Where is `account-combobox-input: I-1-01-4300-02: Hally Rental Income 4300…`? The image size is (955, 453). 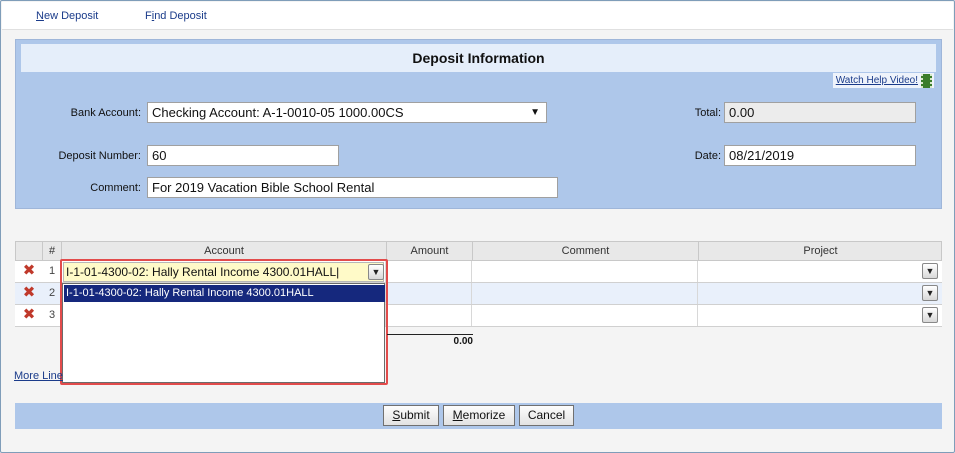 account-combobox-input: I-1-01-4300-02: Hally Rental Income 4300… is located at coordinates (223, 272).